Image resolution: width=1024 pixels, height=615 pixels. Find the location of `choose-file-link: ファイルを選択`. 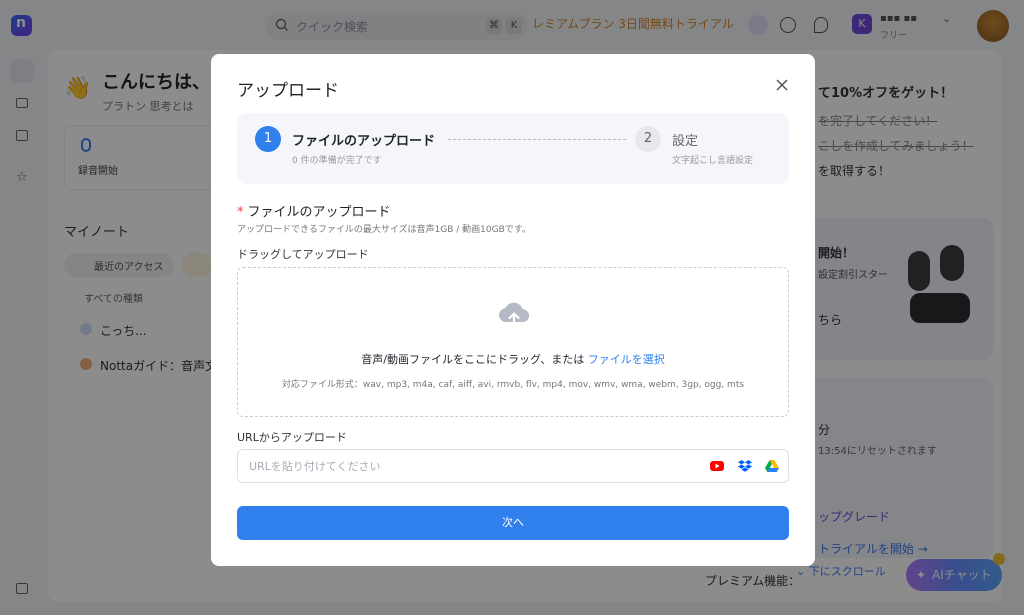

choose-file-link: ファイルを選択 is located at coordinates (626, 359).